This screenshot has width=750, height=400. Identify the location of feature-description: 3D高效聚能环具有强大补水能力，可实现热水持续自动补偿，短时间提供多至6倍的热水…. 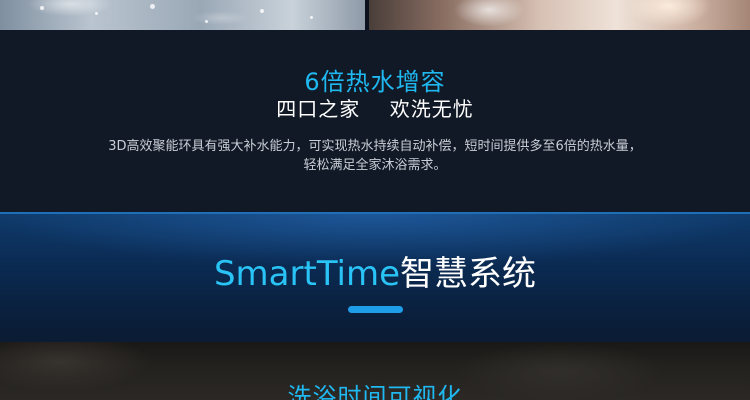
(375, 156).